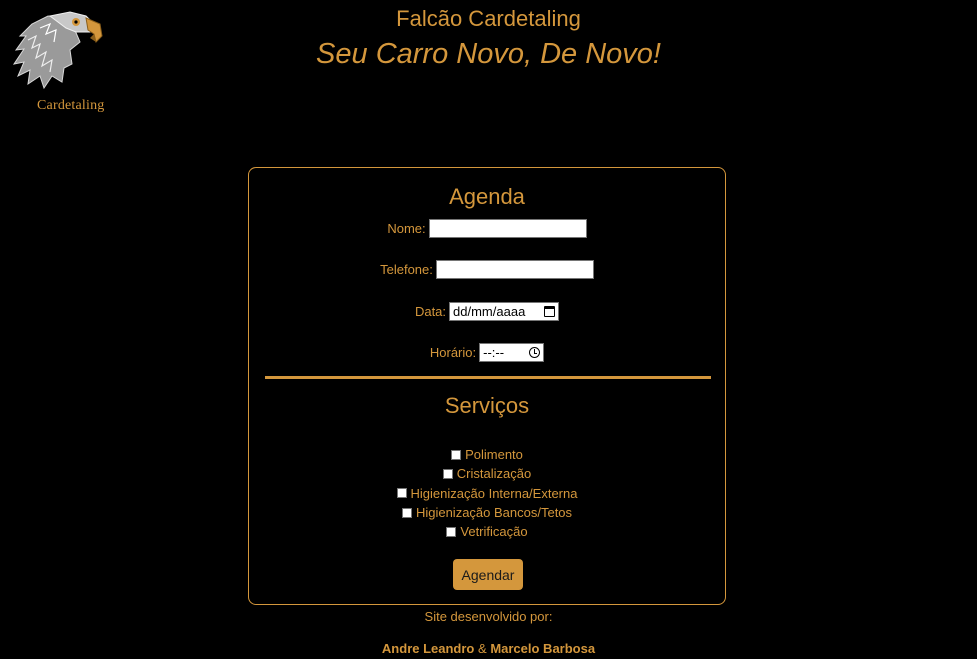 Image resolution: width=977 pixels, height=659 pixels. I want to click on nome-row: Nome:, so click(487, 228).